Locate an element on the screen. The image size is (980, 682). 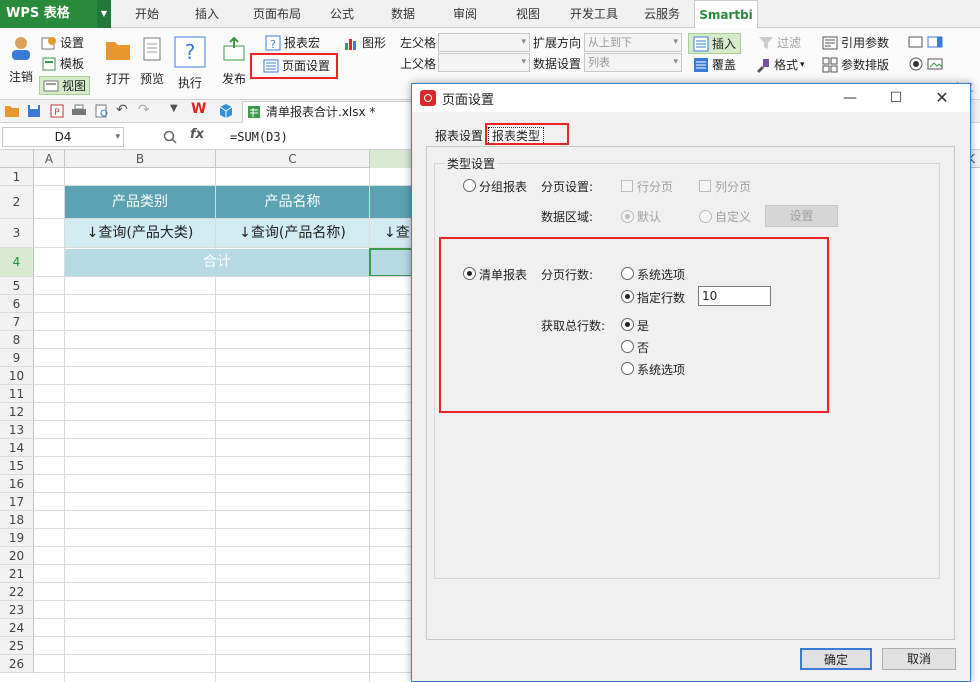
report-macro-button: ? 报表宏 is located at coordinates (292, 42).